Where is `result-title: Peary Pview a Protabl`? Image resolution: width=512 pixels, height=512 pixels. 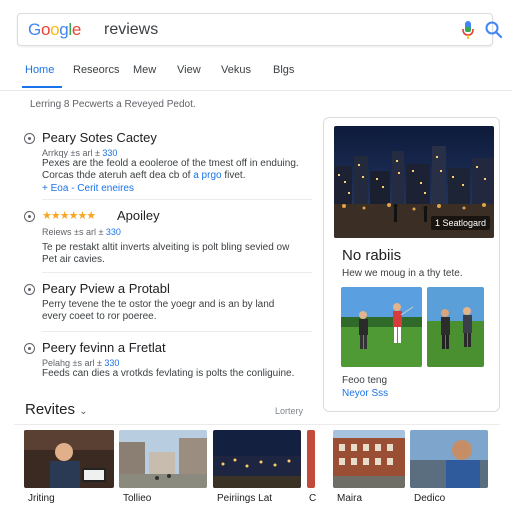
result-title: Peary Pview a Protabl is located at coordinates (106, 288).